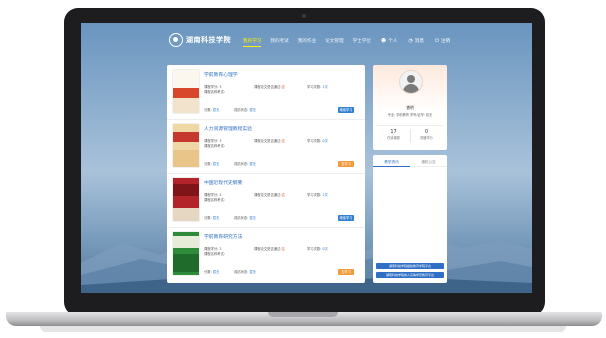  Describe the element at coordinates (426, 134) in the screenshot. I see `stat-credits: 0 暂缓学分` at that location.